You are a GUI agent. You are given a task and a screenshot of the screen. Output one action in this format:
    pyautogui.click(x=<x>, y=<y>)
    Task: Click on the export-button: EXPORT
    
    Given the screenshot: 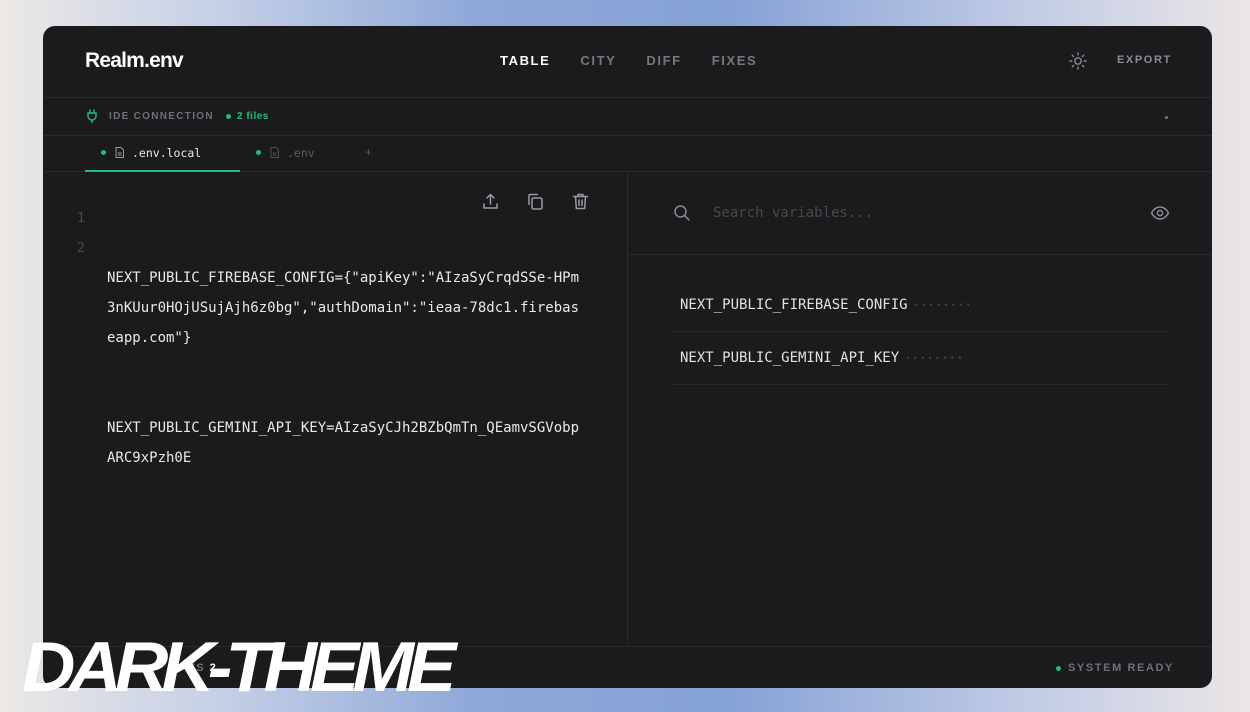 What is the action you would take?
    pyautogui.click(x=1144, y=60)
    